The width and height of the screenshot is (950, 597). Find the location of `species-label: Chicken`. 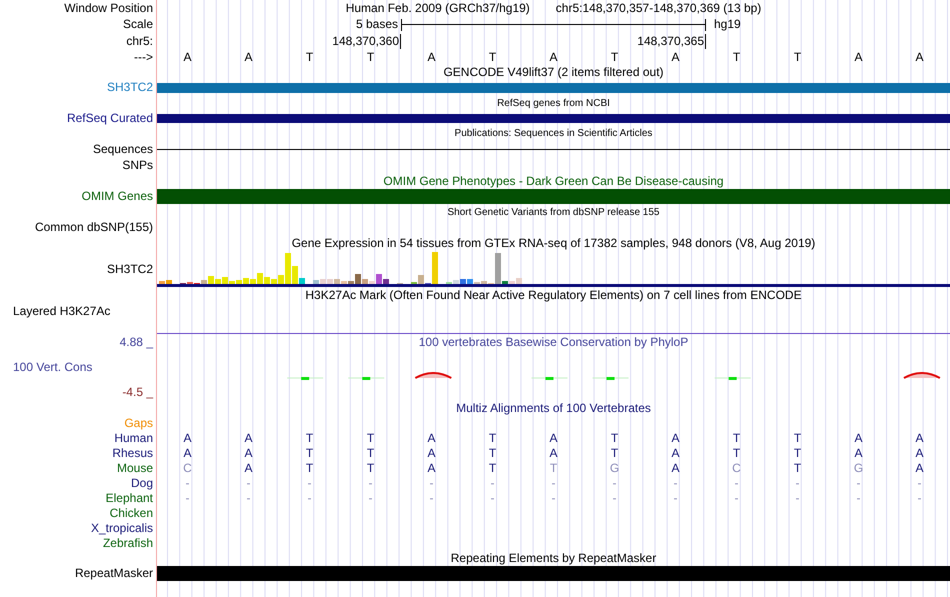

species-label: Chicken is located at coordinates (131, 513).